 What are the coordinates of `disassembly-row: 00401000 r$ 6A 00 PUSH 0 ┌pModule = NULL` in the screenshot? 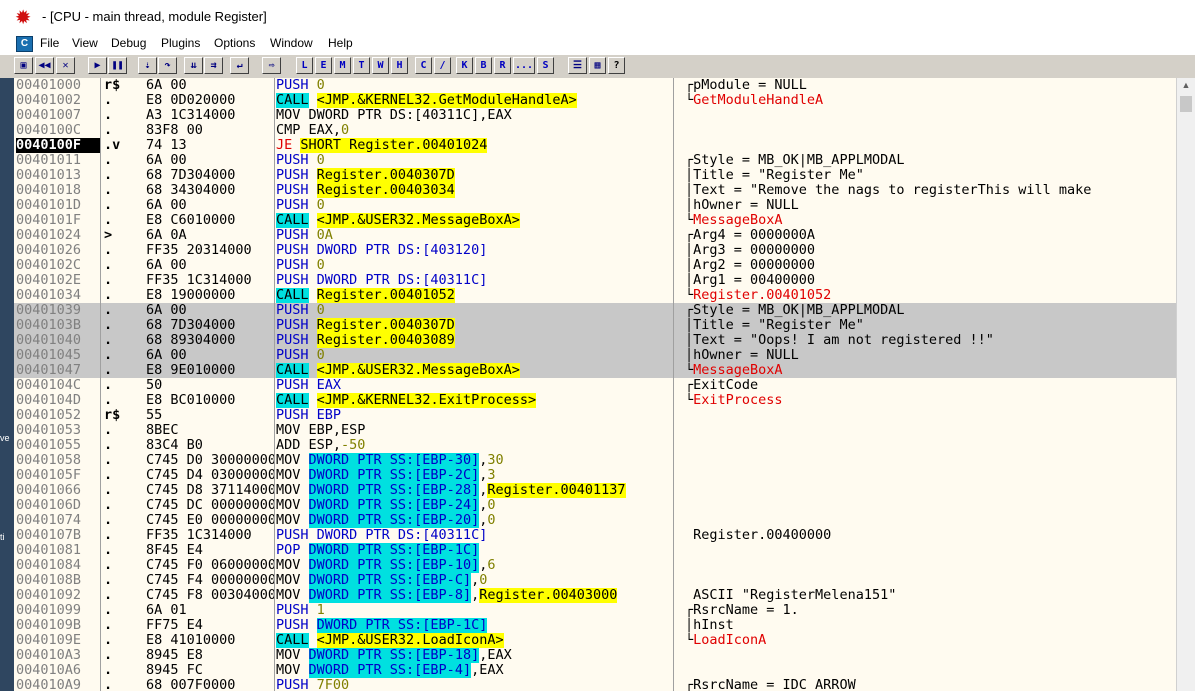 It's located at (595, 85).